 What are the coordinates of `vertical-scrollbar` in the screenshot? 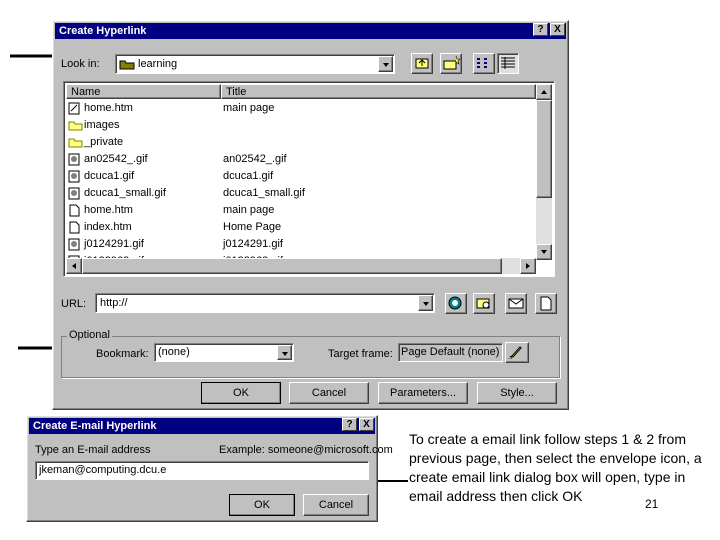 It's located at (544, 172).